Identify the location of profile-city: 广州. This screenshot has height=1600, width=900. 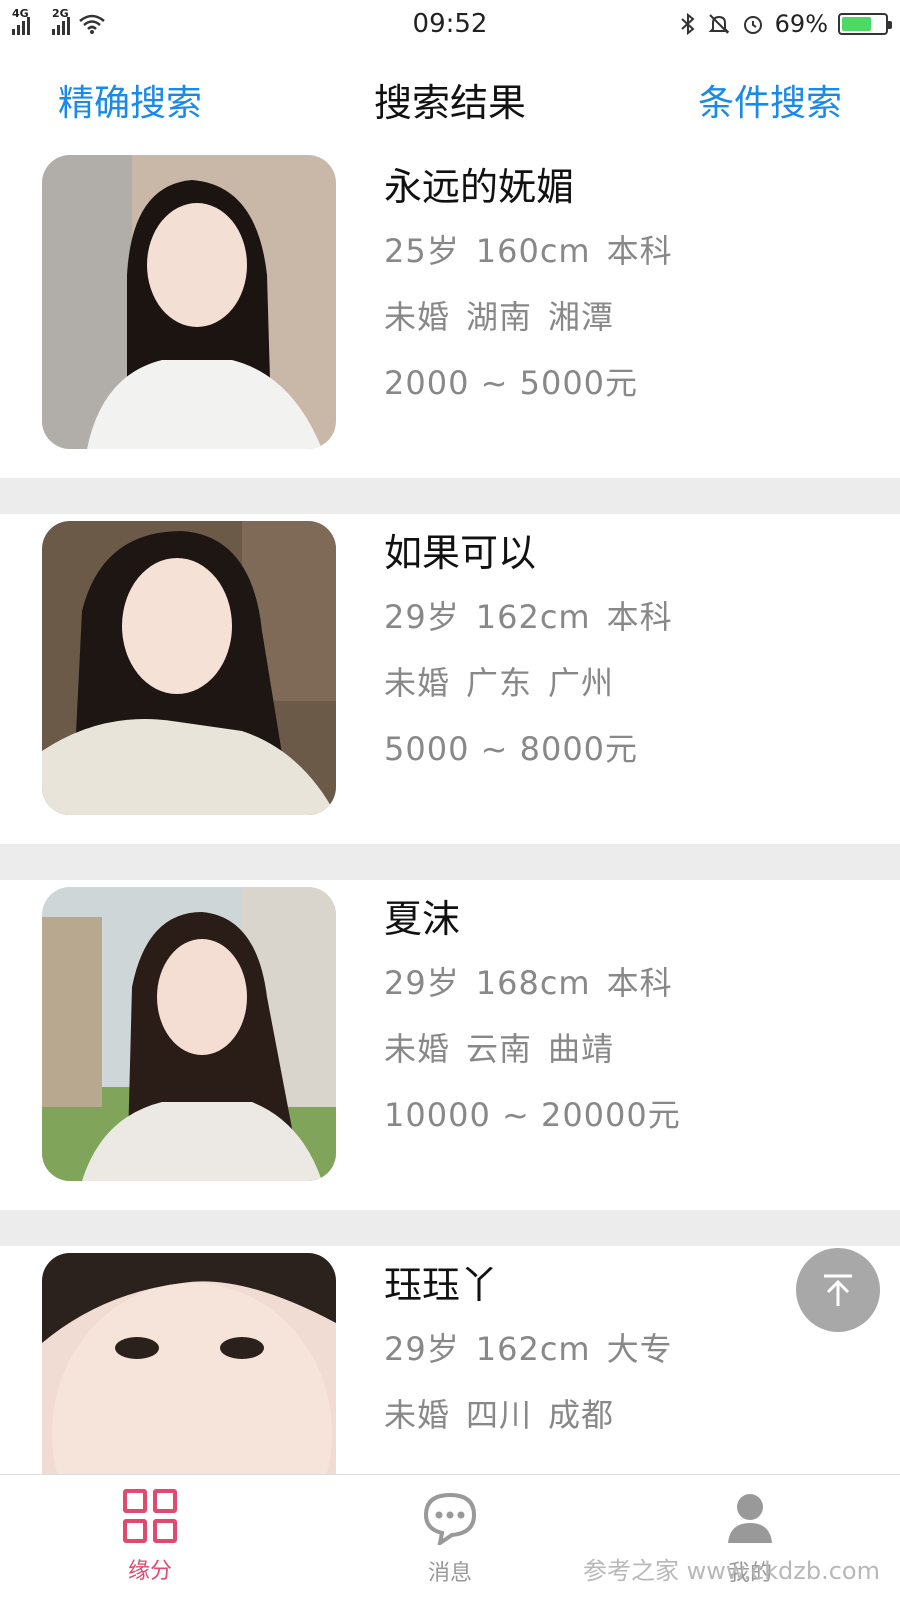
(581, 683).